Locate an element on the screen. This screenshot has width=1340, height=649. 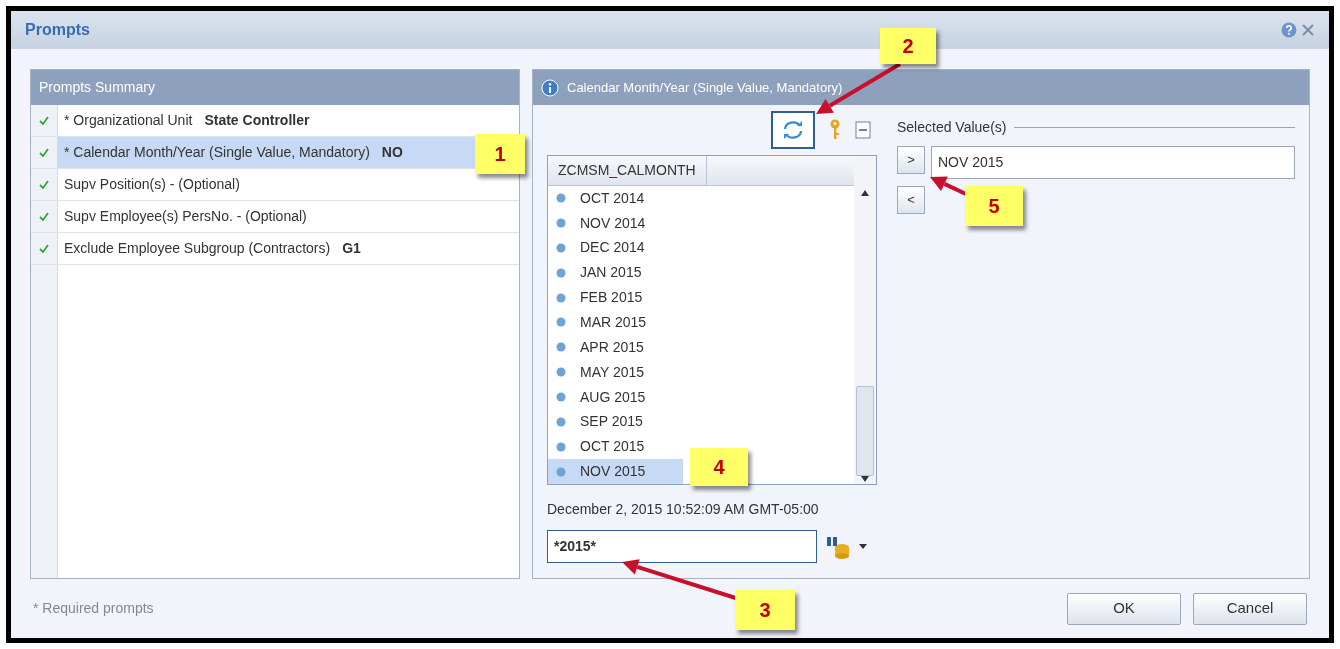
section-title: Selected Value(s) is located at coordinates (952, 127).